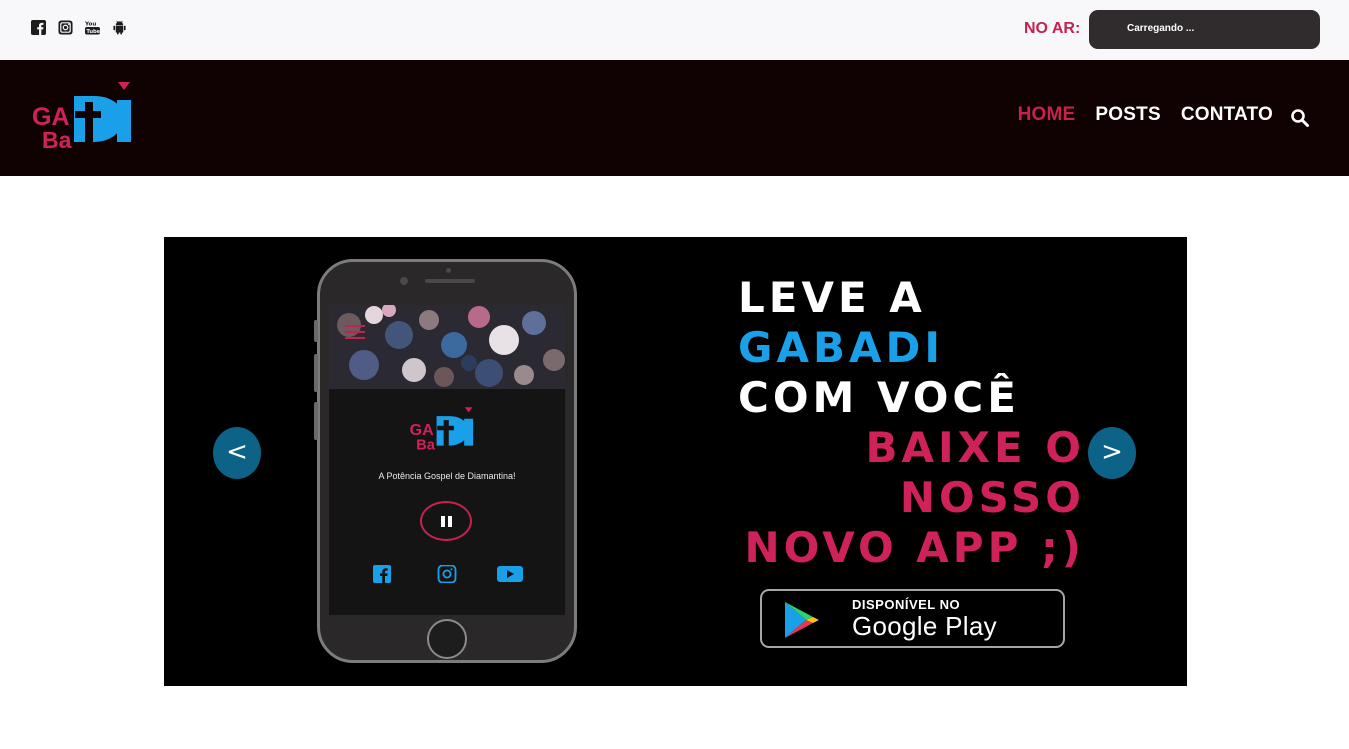  I want to click on phone-camera, so click(448, 270).